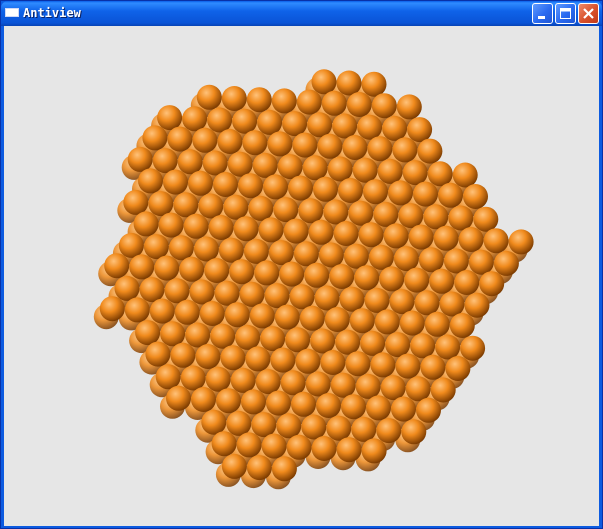 This screenshot has height=529, width=603. I want to click on close-button, so click(588, 13).